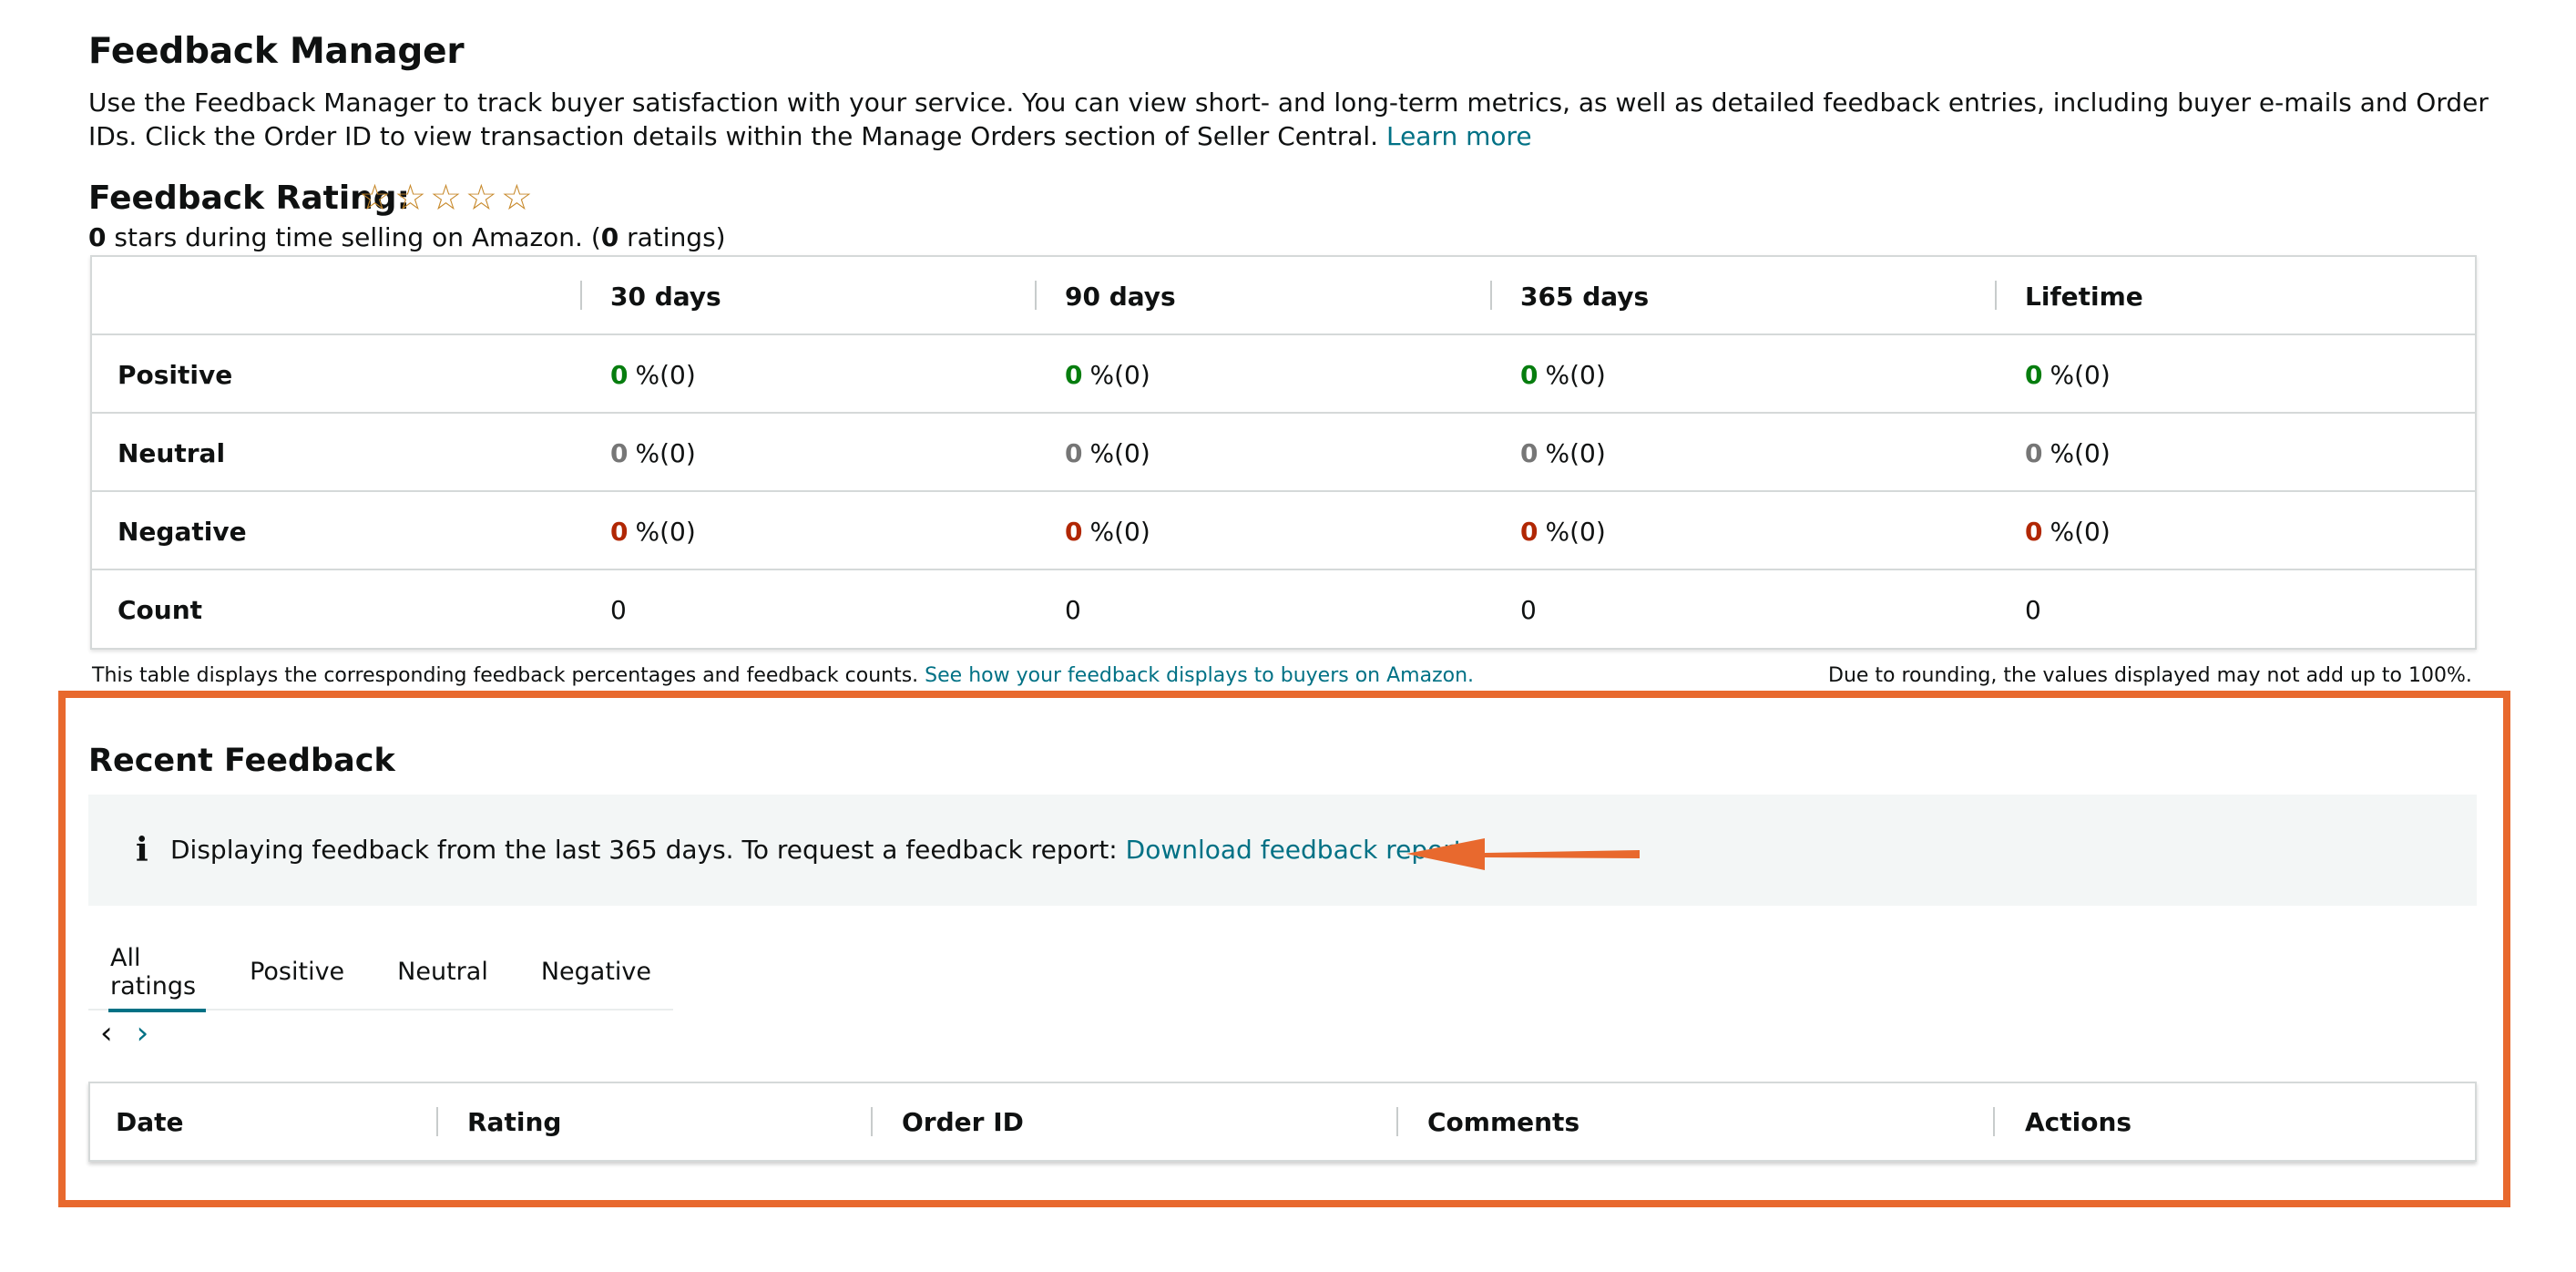 The width and height of the screenshot is (2576, 1272). What do you see at coordinates (143, 1033) in the screenshot?
I see `chevron-right-icon: ›` at bounding box center [143, 1033].